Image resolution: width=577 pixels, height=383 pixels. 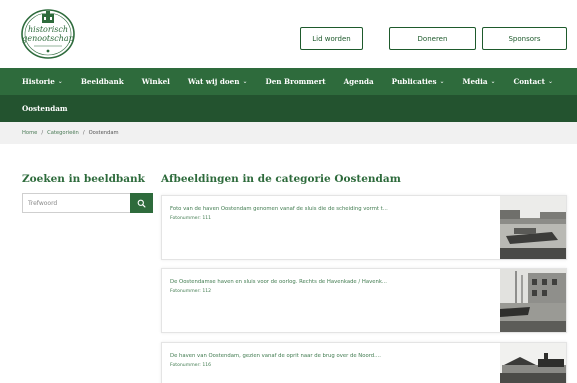 What do you see at coordinates (63, 133) in the screenshot?
I see `breadcrumb-categorieen-link: Categorieën` at bounding box center [63, 133].